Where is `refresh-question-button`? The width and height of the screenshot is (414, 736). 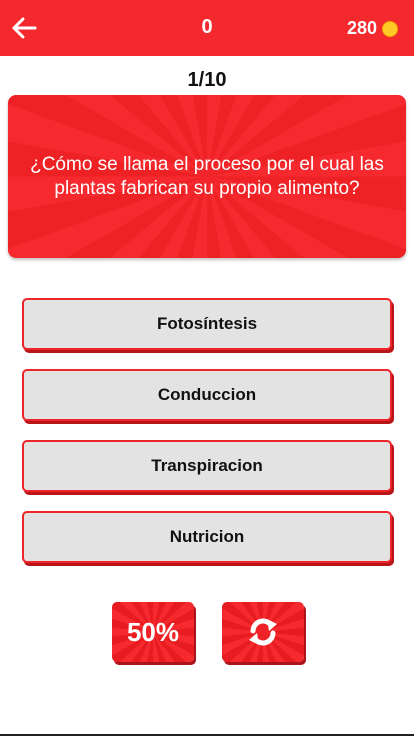 refresh-question-button is located at coordinates (263, 632).